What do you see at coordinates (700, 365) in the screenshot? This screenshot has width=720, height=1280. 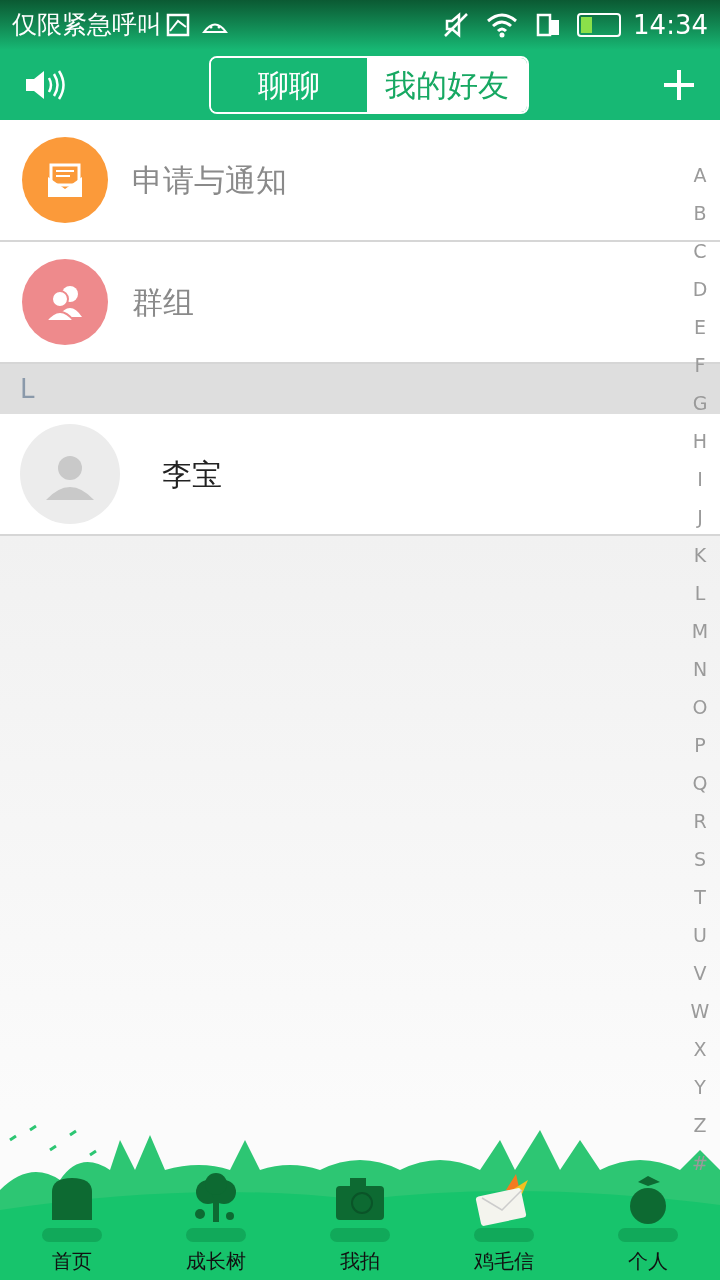 I see `index-letter: F` at bounding box center [700, 365].